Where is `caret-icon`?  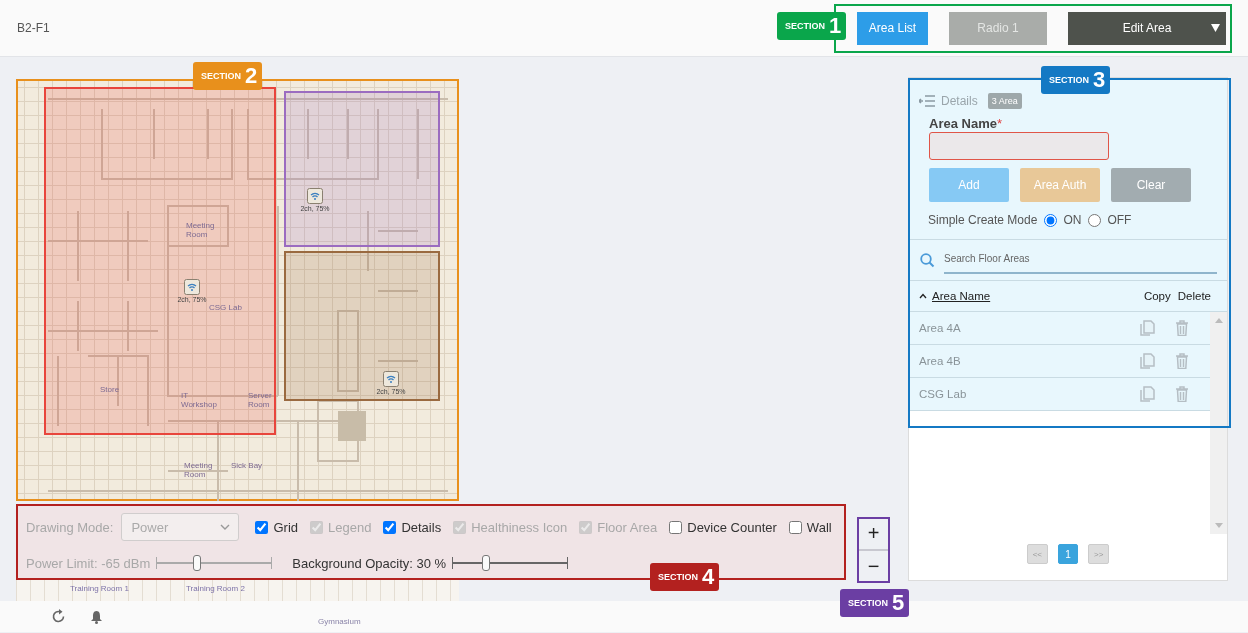
caret-icon is located at coordinates (1215, 27).